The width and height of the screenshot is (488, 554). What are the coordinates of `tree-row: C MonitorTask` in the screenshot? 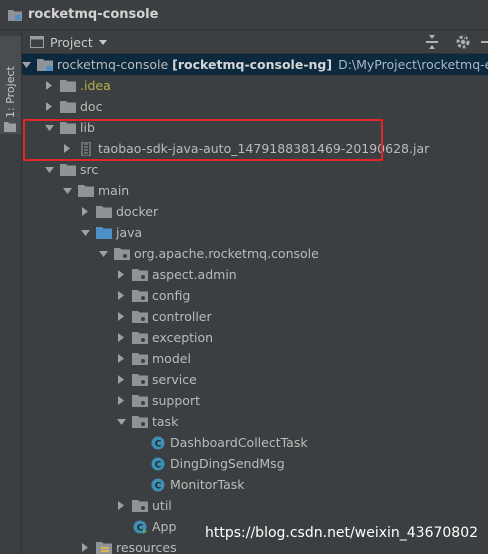 It's located at (255, 484).